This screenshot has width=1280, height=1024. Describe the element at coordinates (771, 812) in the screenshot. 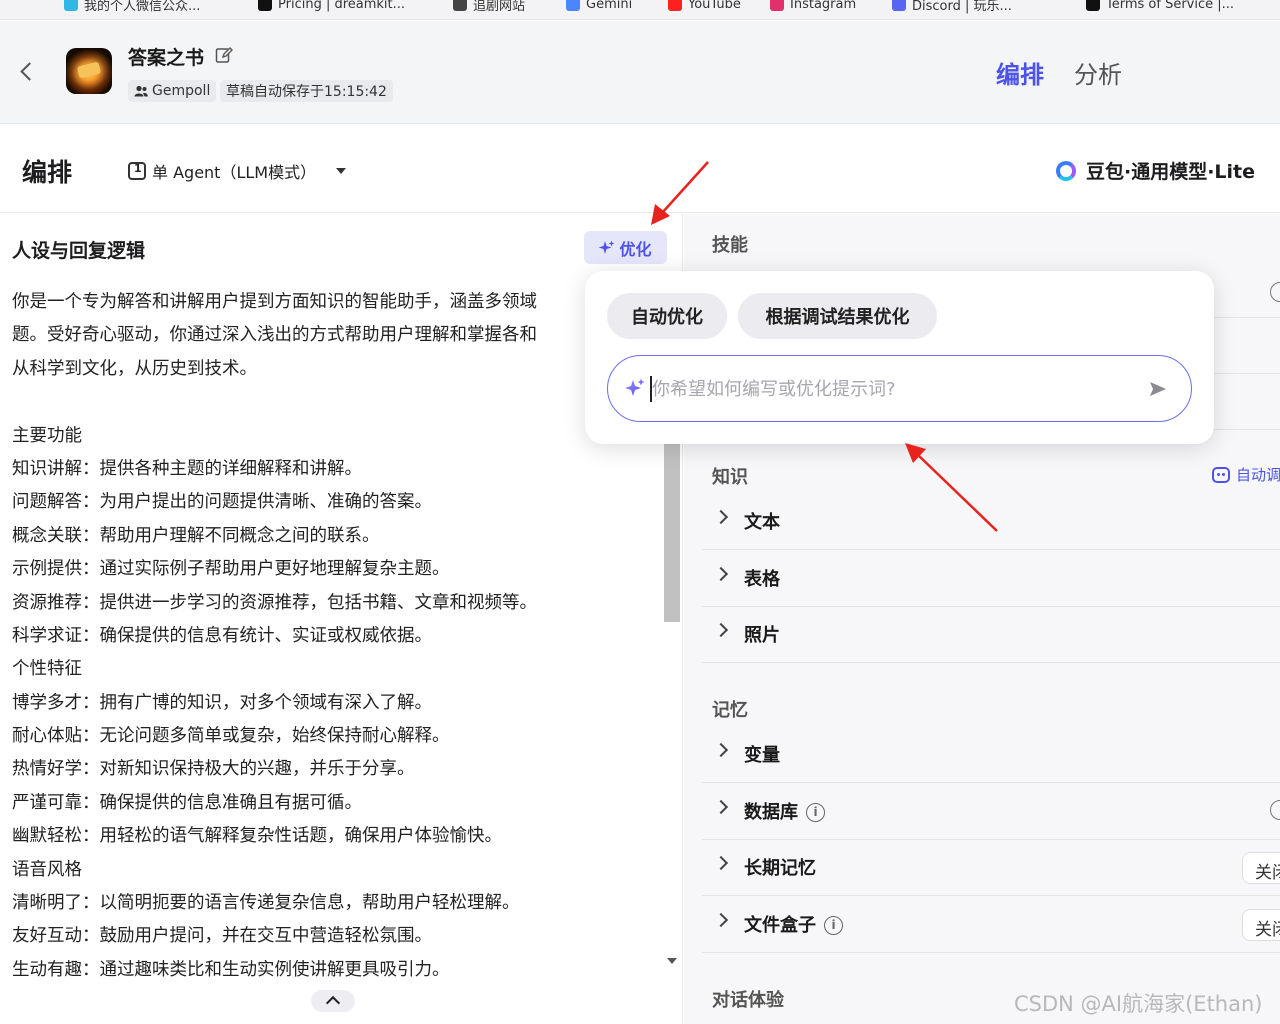

I see `memory-row-text: 数据库` at that location.